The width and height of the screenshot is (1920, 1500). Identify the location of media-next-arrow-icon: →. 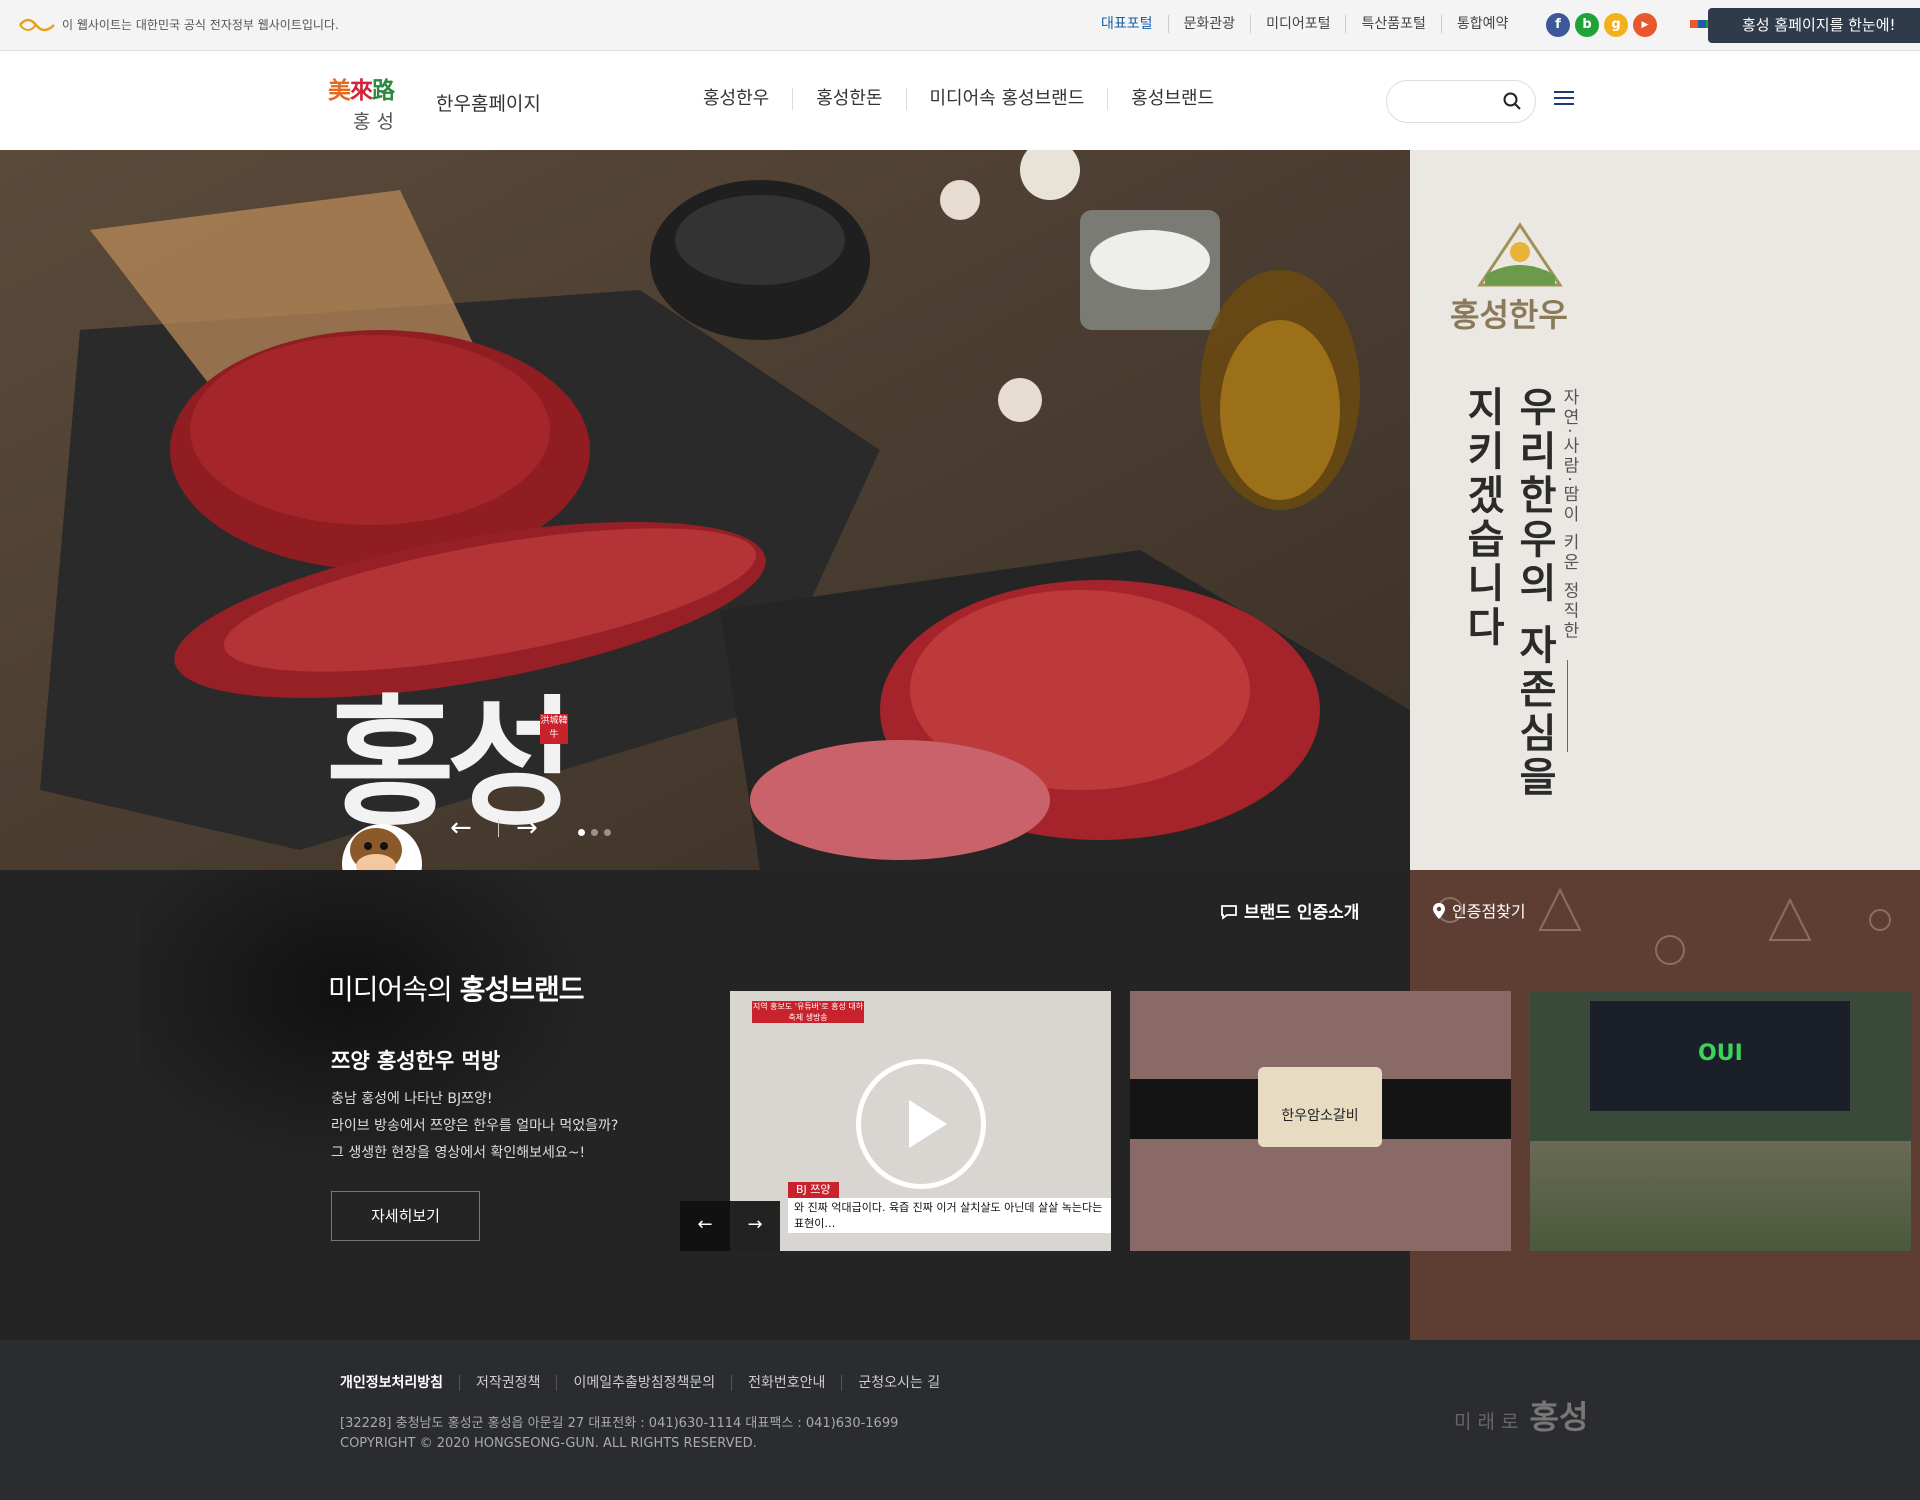
(755, 1226).